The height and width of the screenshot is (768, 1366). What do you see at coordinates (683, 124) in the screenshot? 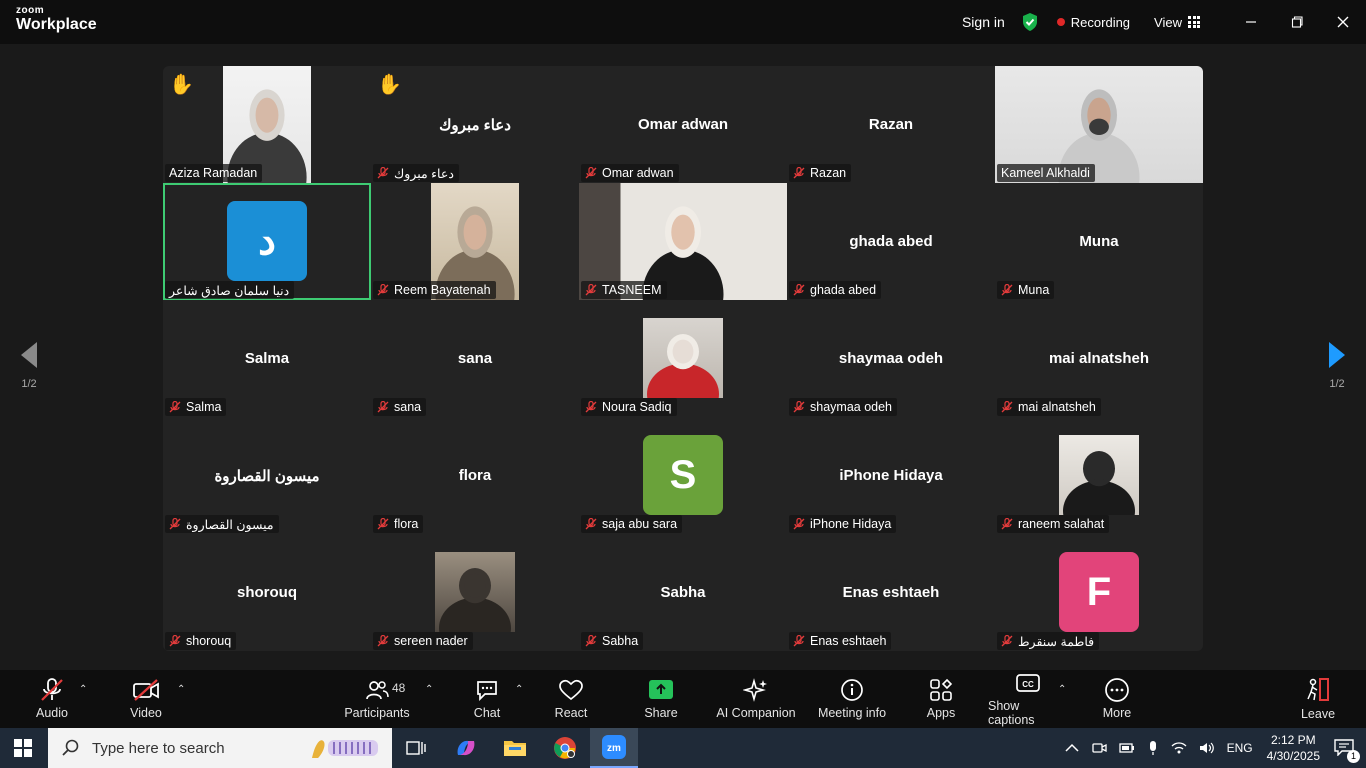
I see `participant-tile: Omar adwan Omar adwan` at bounding box center [683, 124].